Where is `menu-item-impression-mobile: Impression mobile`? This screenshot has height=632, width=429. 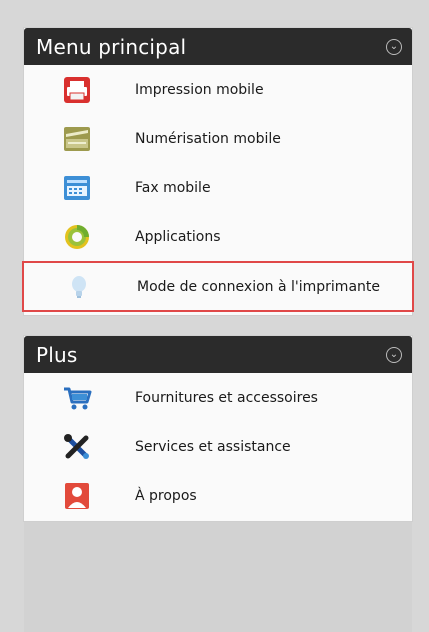
menu-item-impression-mobile: Impression mobile is located at coordinates (218, 89).